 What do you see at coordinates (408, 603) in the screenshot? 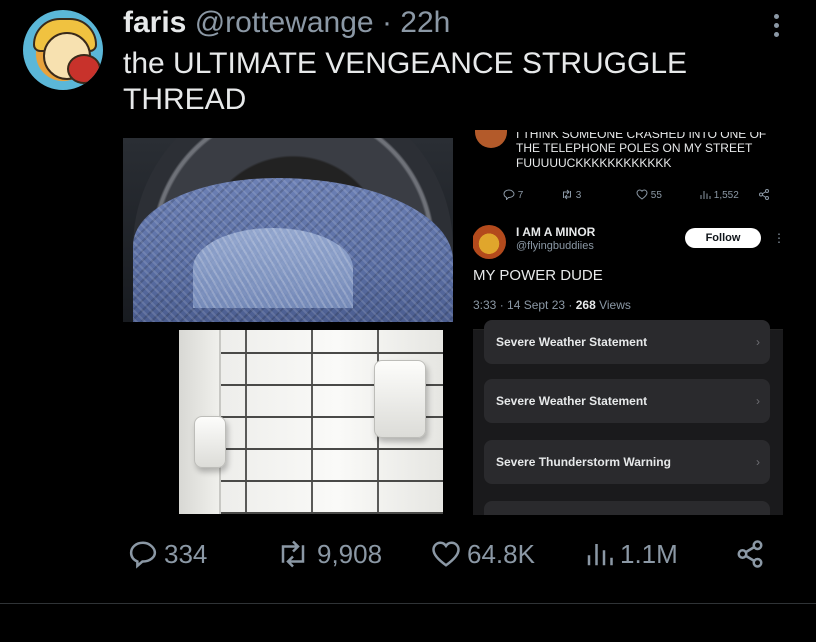
I see `divider` at bounding box center [408, 603].